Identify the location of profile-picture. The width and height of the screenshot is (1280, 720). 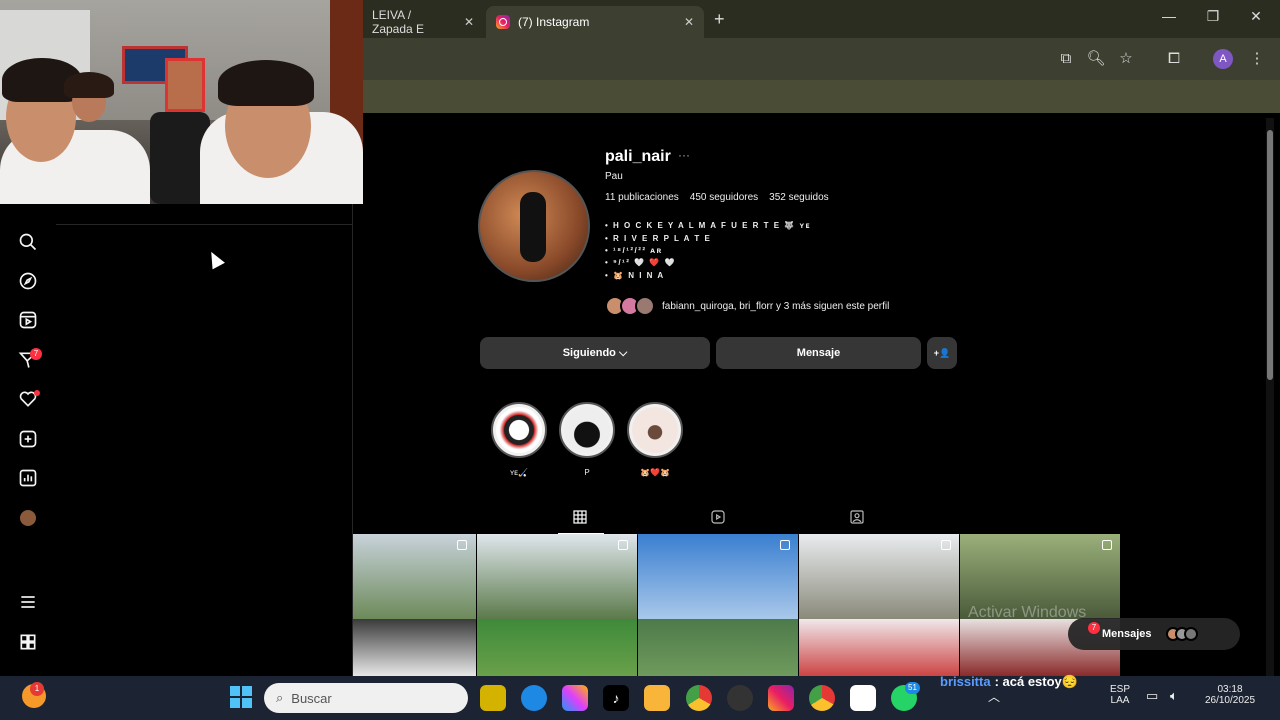
(534, 226).